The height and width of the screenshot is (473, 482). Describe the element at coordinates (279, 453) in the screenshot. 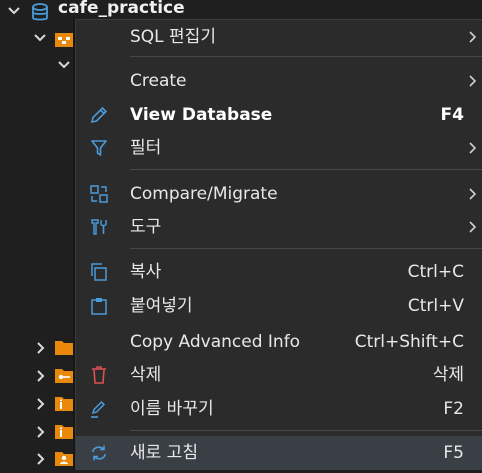

I see `menu-item-refresh: 새로 고침 F5` at that location.